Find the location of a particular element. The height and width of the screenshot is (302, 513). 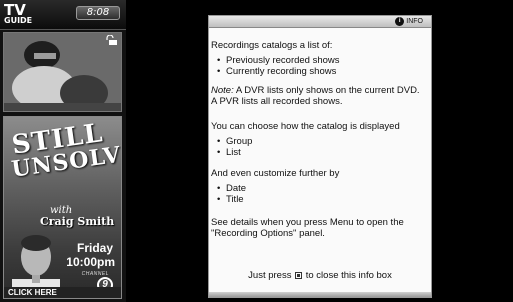

display-options-list: Group List is located at coordinates (324, 147).